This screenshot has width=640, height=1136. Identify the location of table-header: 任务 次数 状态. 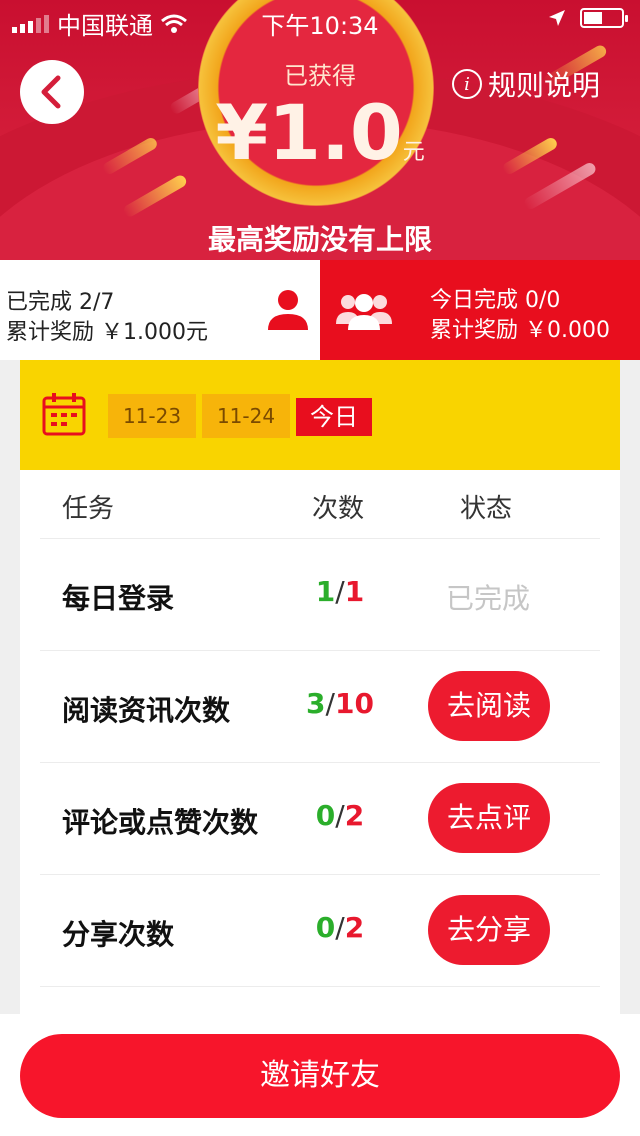
(320, 504).